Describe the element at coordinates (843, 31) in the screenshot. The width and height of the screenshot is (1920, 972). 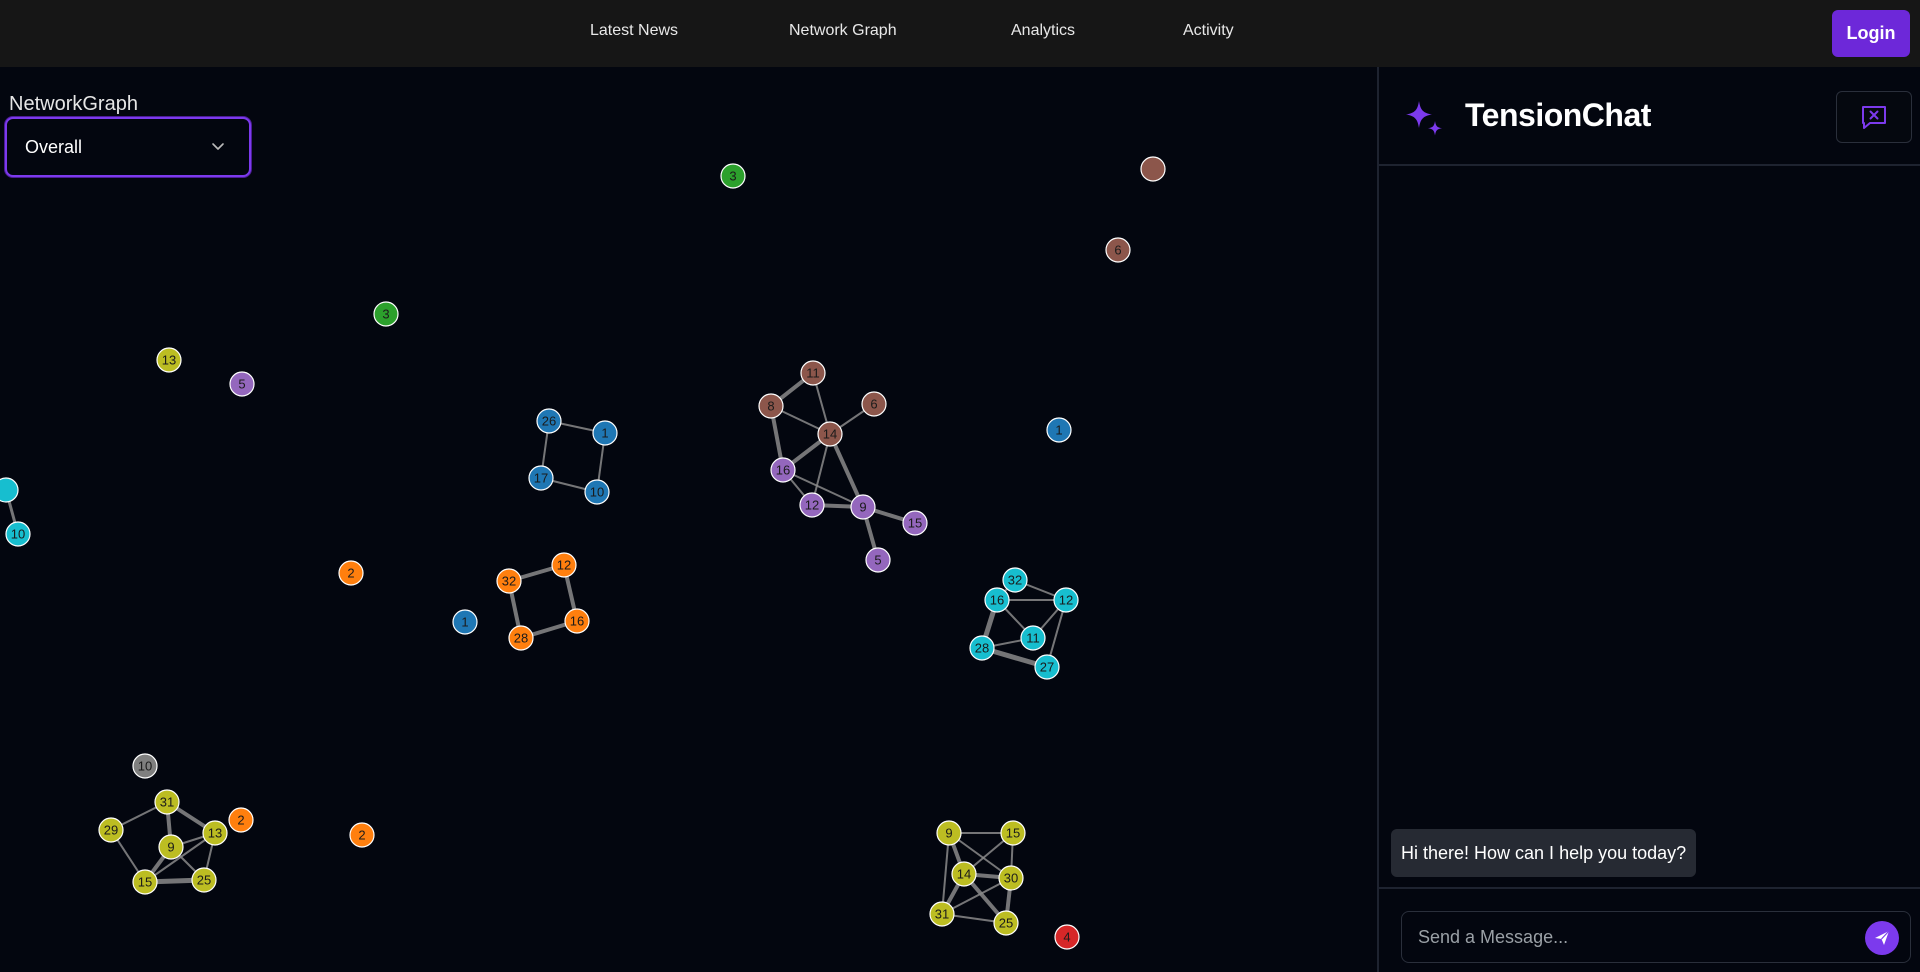
I see `nav-network-graph: Network Graph` at that location.